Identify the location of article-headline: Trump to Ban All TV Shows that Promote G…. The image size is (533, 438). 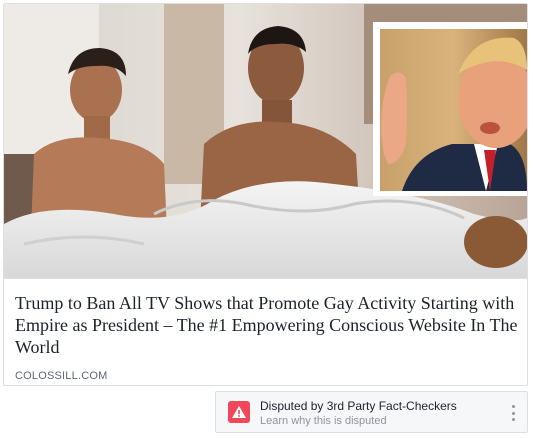
(267, 325).